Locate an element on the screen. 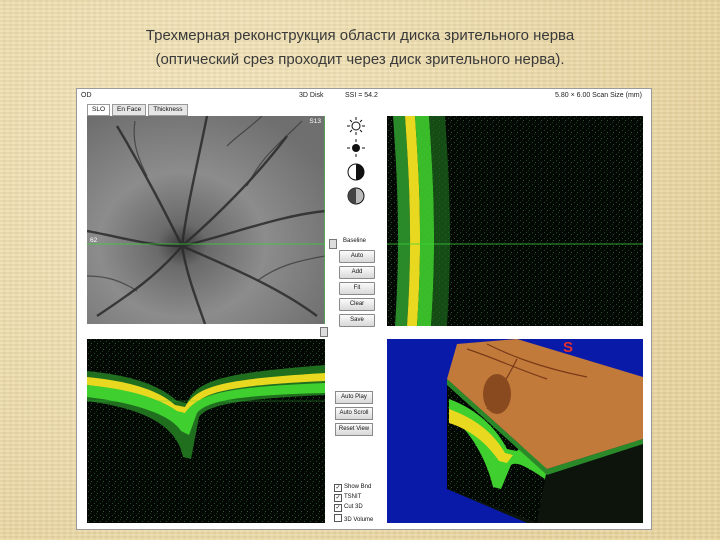  vertical-slice-handle is located at coordinates (324, 332).